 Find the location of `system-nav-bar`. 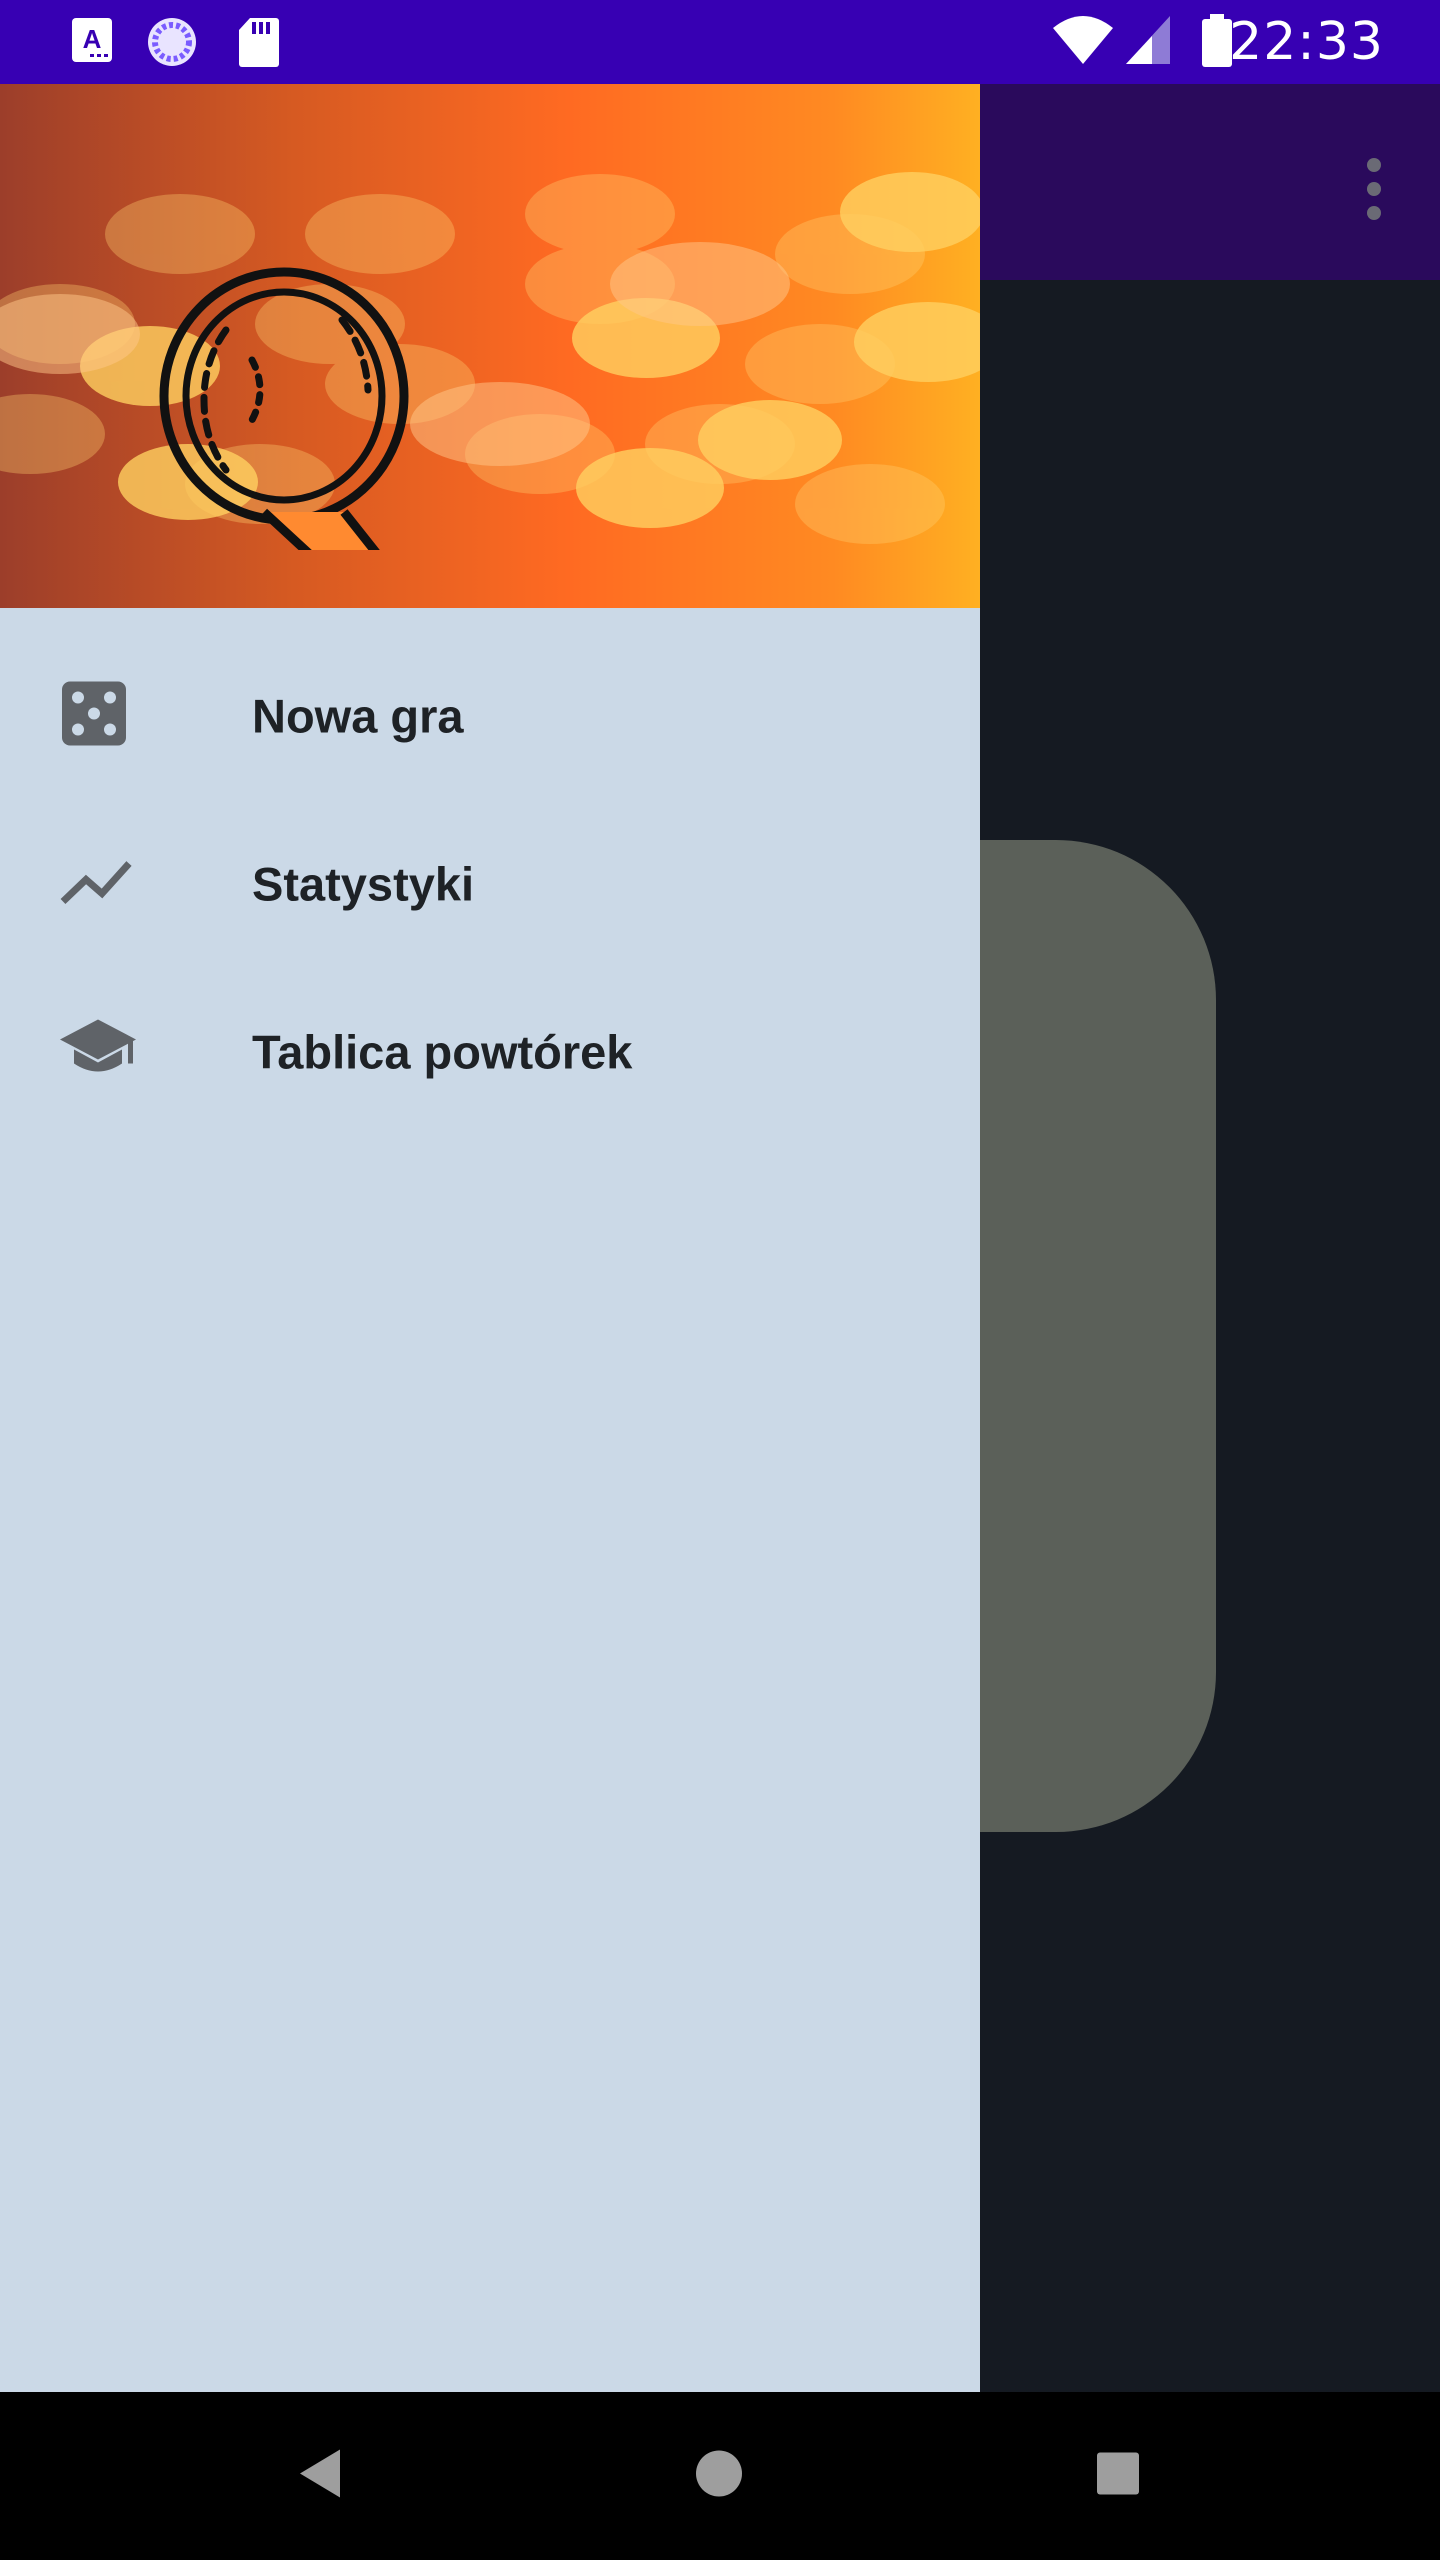

system-nav-bar is located at coordinates (720, 2476).